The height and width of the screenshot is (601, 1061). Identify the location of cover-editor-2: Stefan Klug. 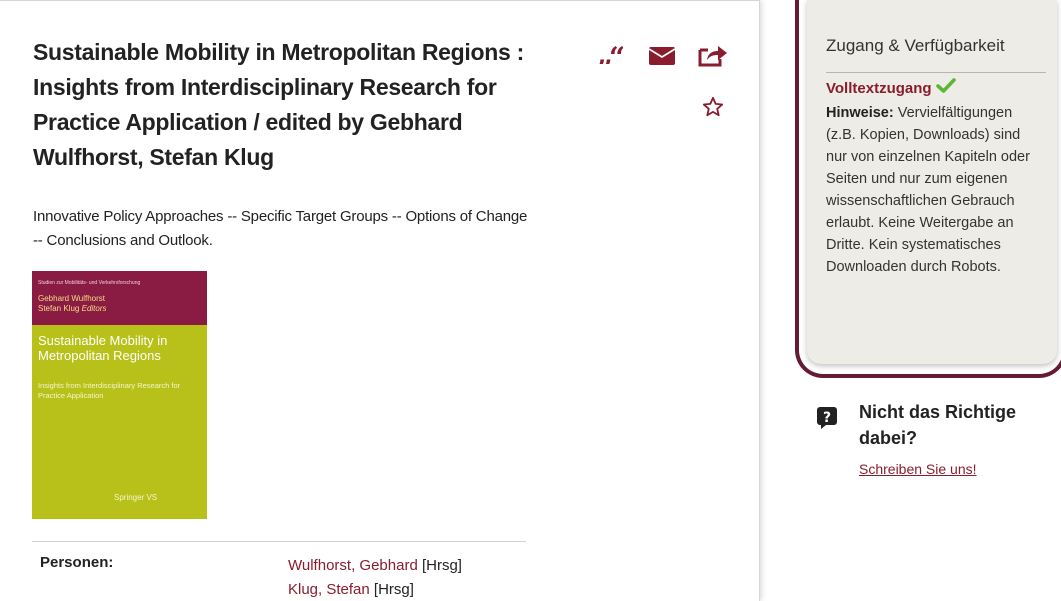
(59, 308).